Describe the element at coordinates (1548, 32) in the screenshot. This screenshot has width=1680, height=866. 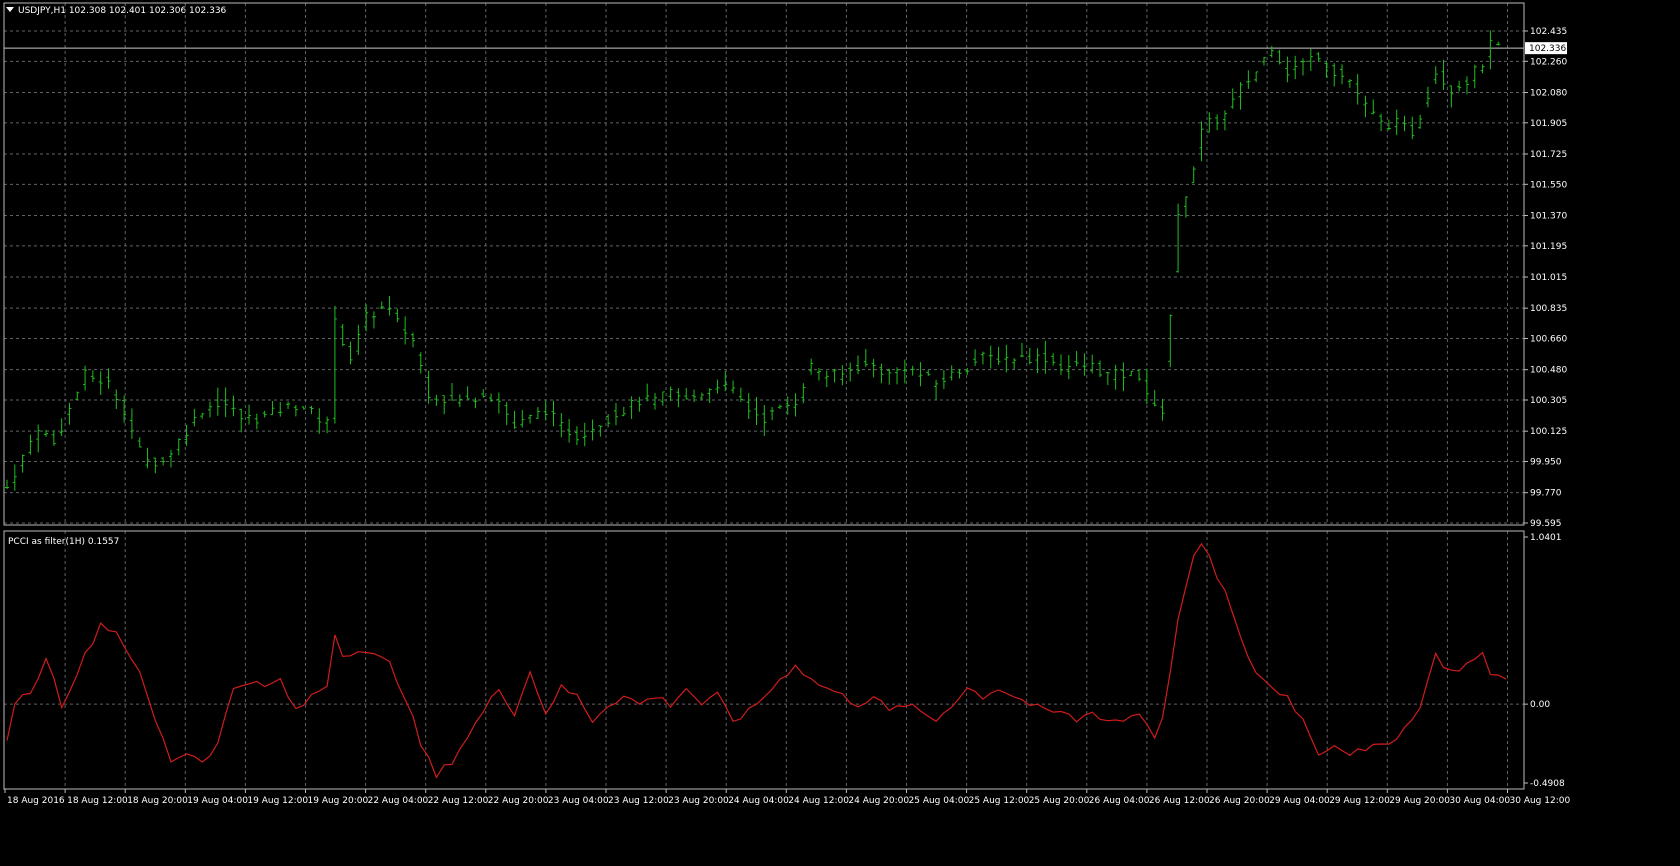
I see `y-tick-label: 102.435` at that location.